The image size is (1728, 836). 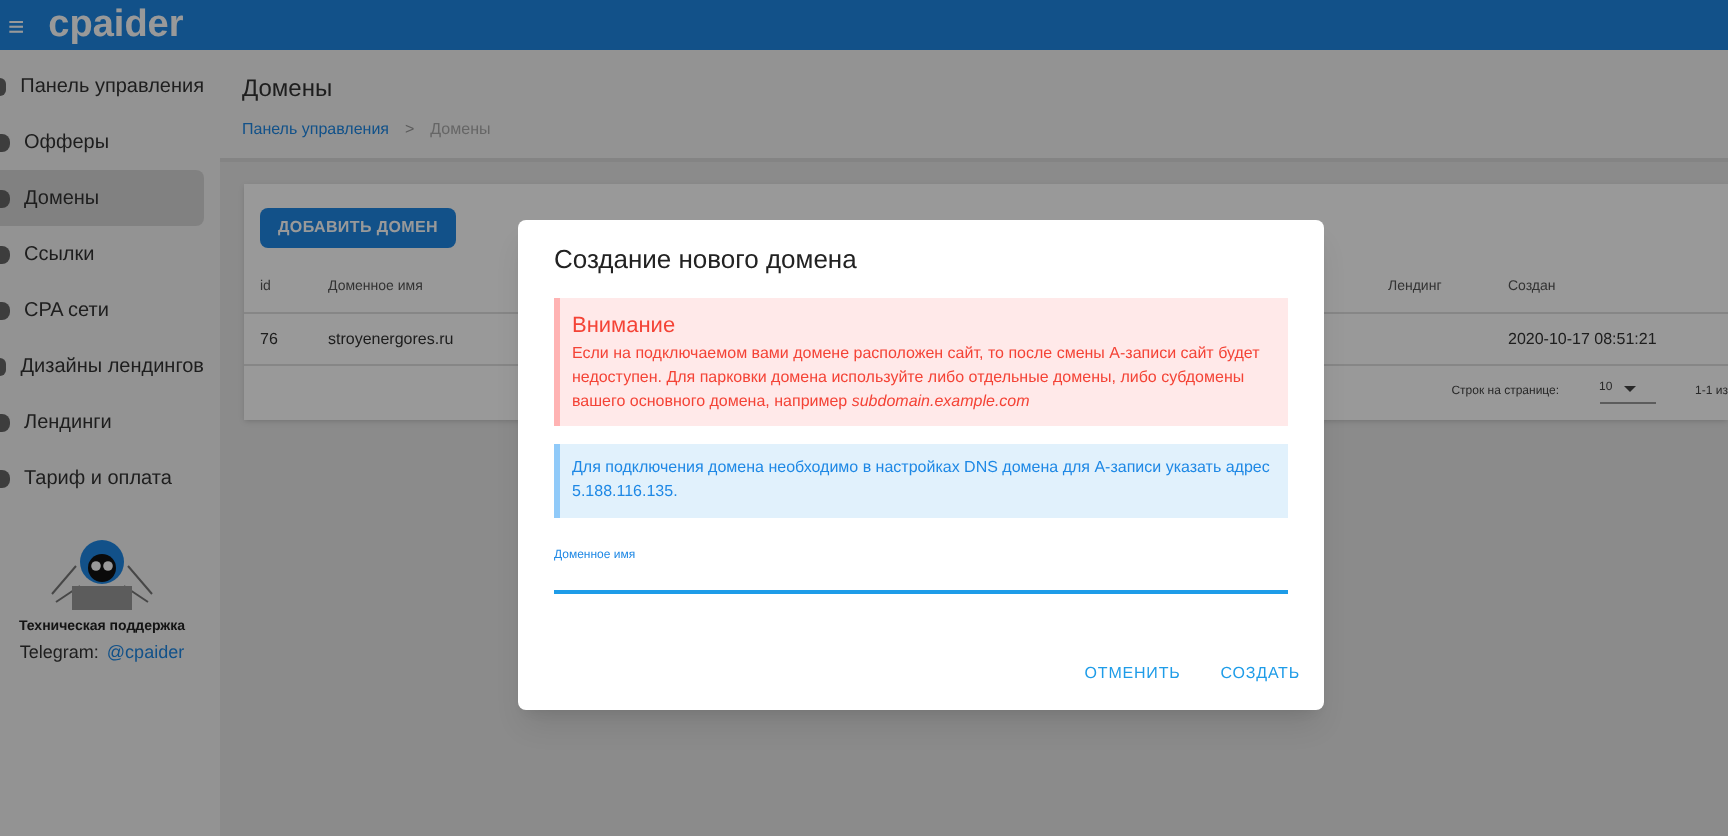 What do you see at coordinates (315, 130) in the screenshot?
I see `breadcrumb-link: Панель управления` at bounding box center [315, 130].